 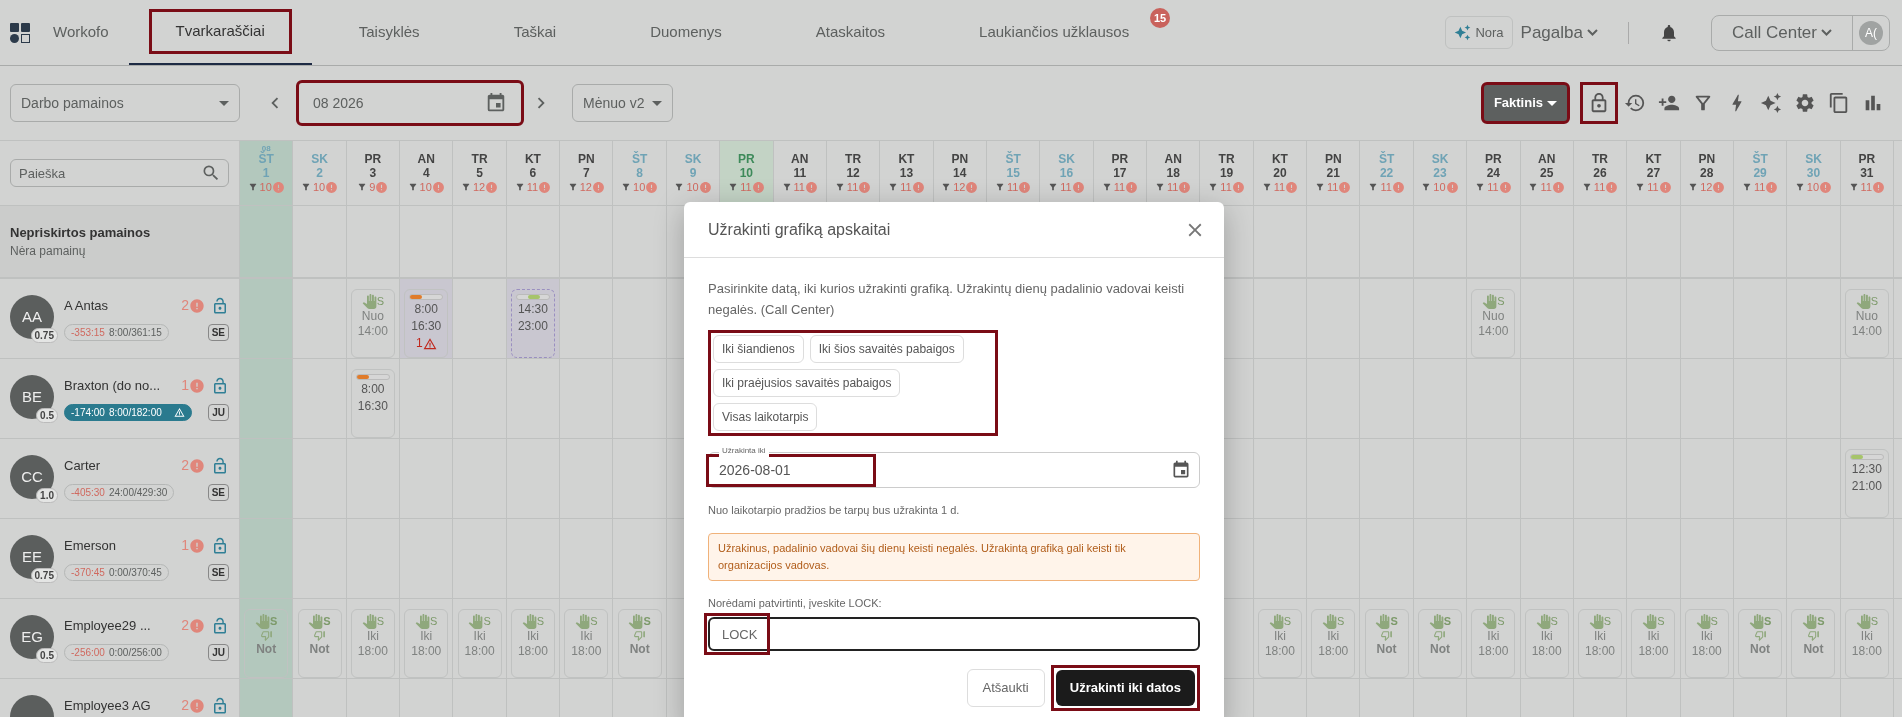 What do you see at coordinates (479, 187) in the screenshot?
I see `shift-count: 12` at bounding box center [479, 187].